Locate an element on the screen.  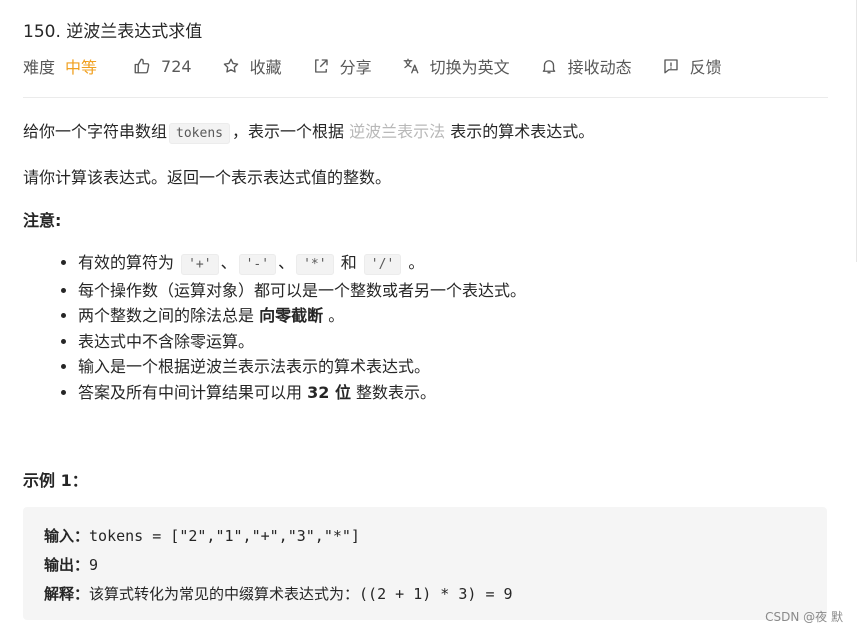
example-output-label: 输出： is located at coordinates (67, 565).